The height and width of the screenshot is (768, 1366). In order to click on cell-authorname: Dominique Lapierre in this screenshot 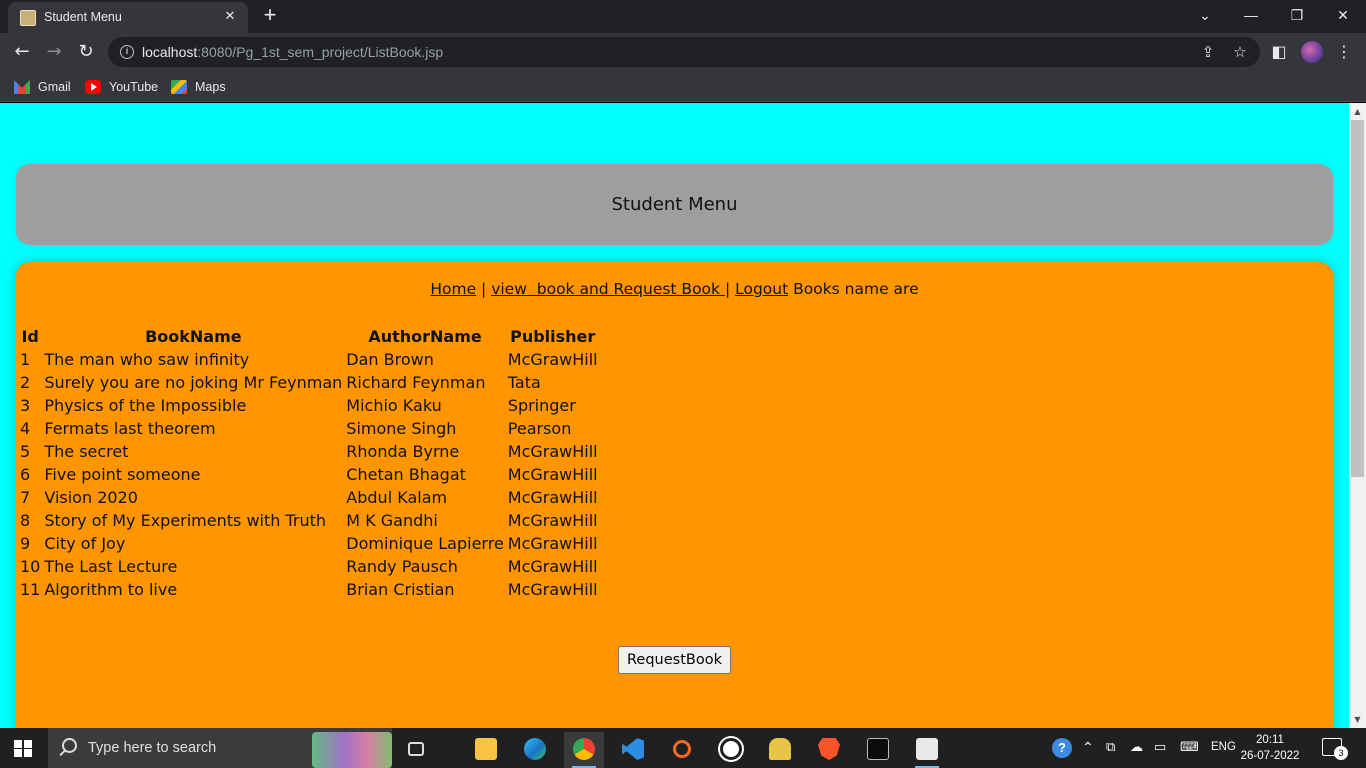, I will do `click(425, 543)`.